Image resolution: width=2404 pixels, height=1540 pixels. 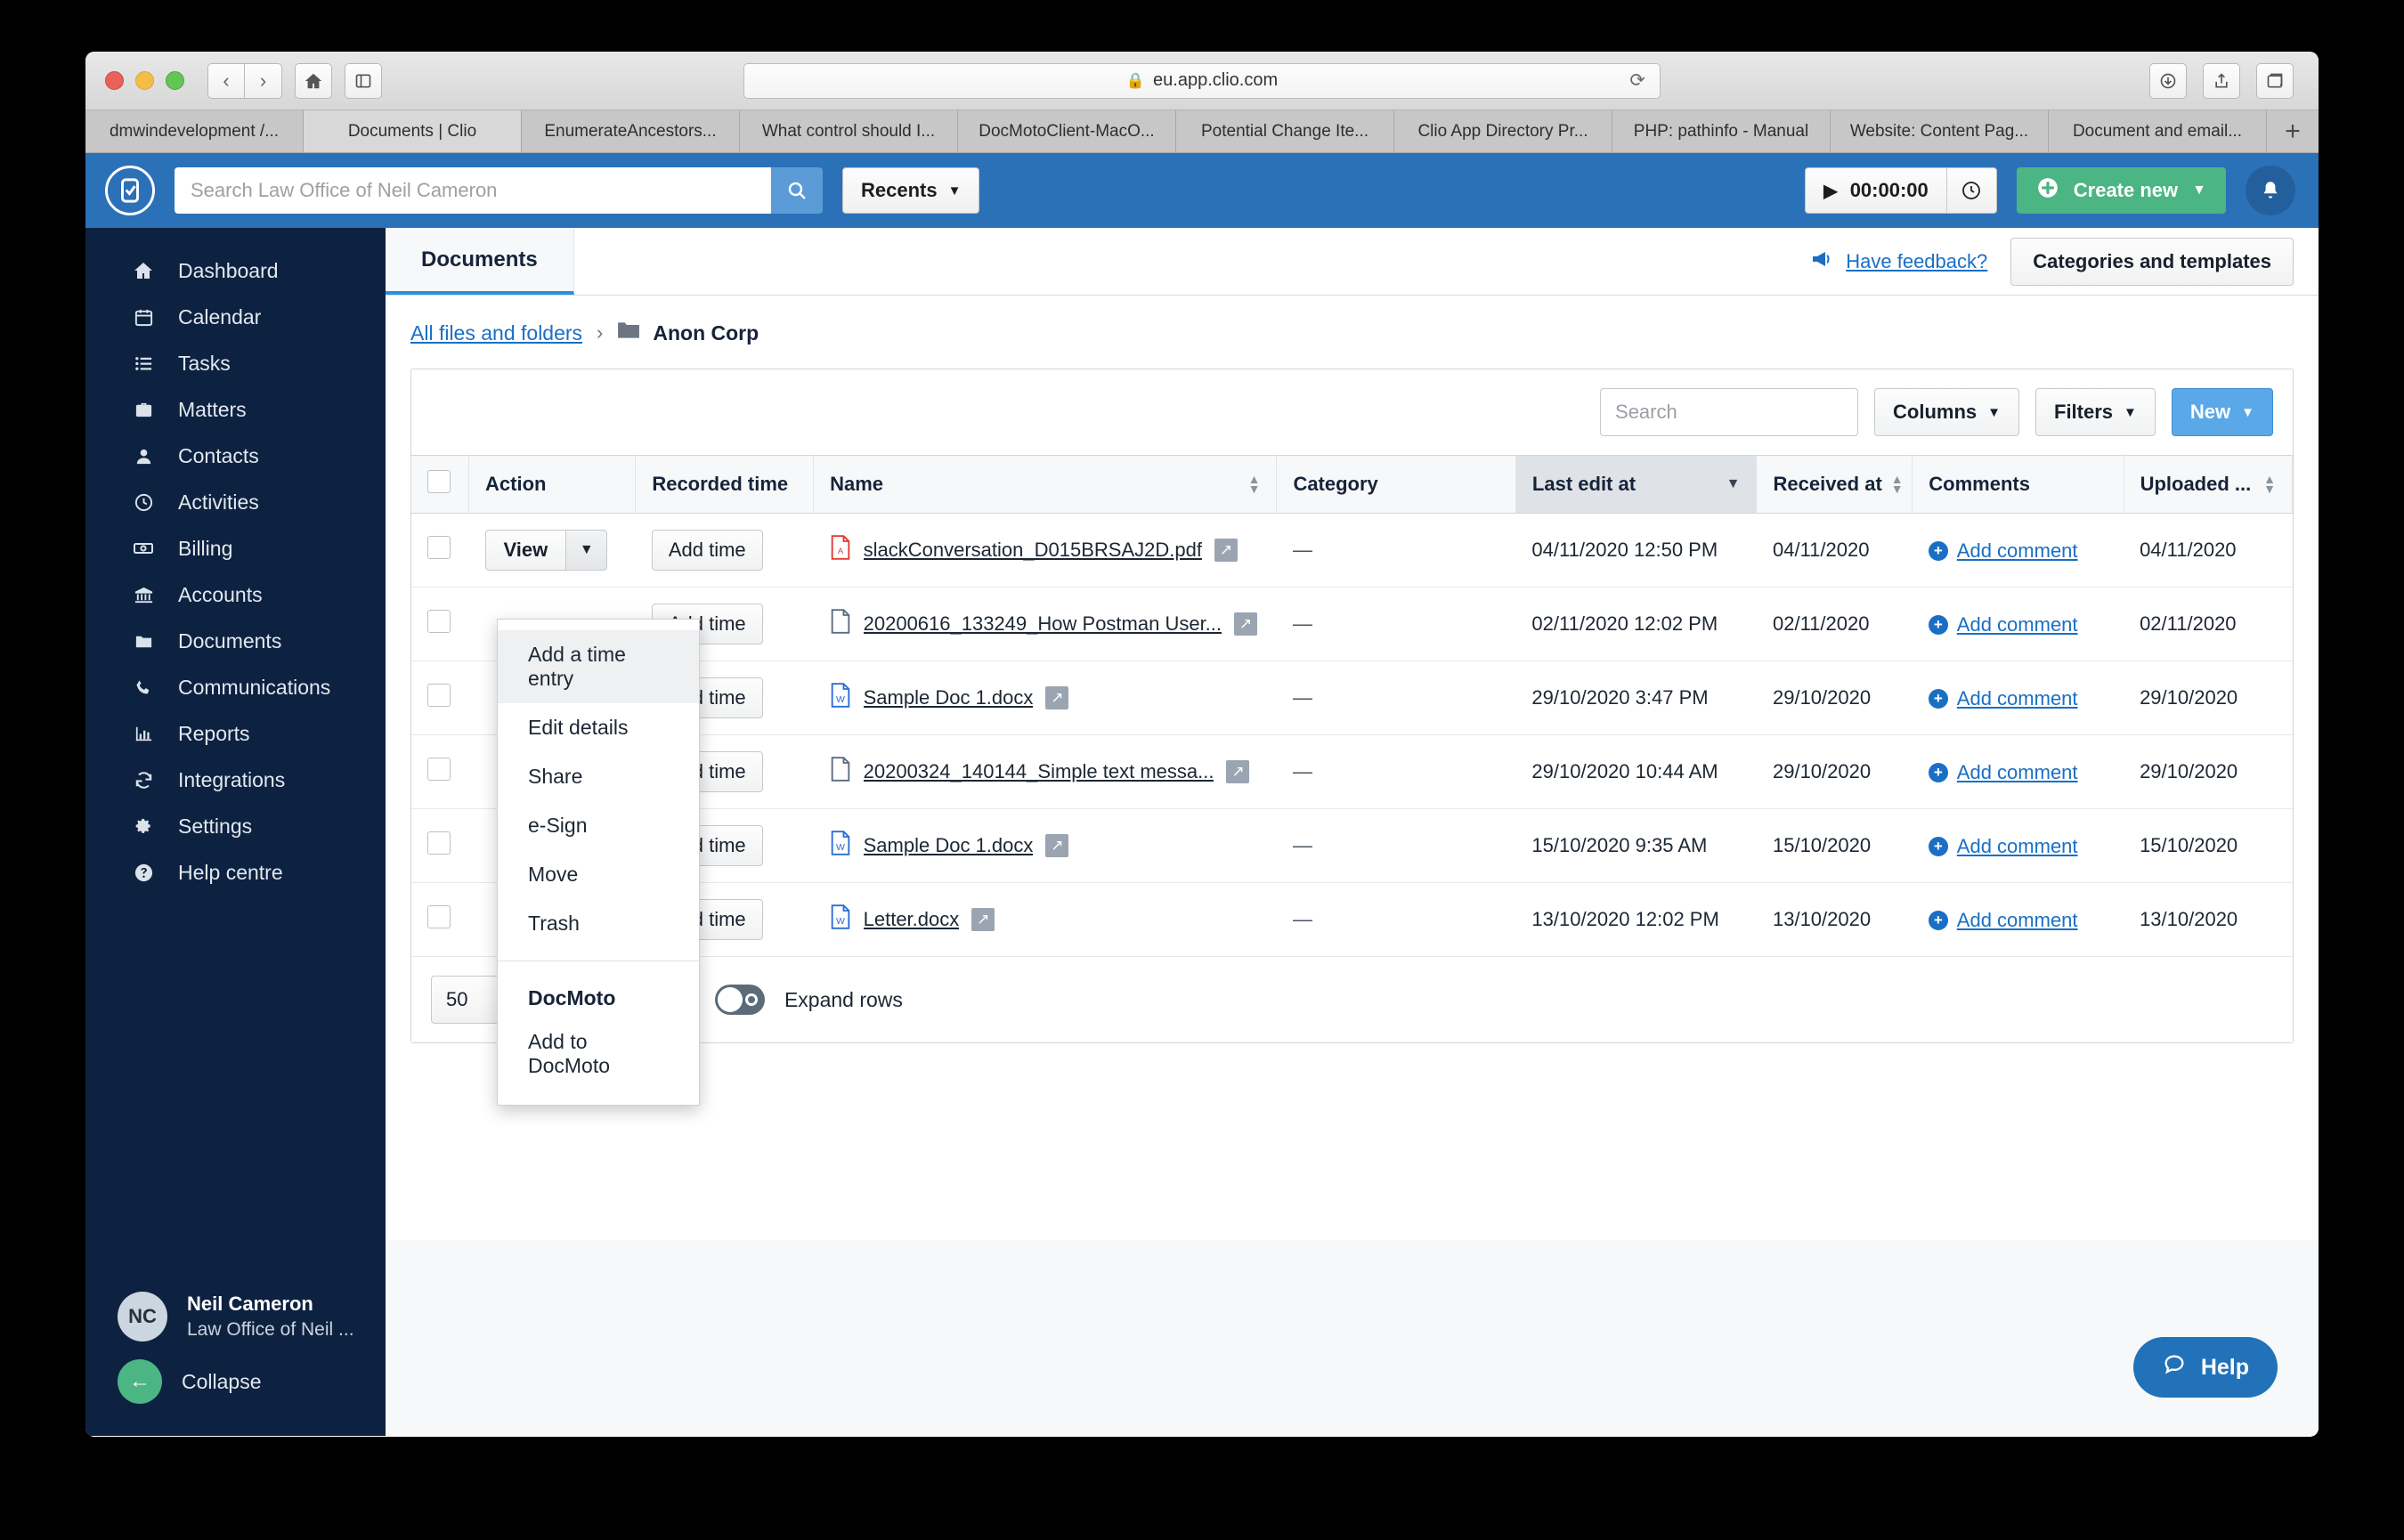 I want to click on sidebar-item-reports: Reports, so click(x=235, y=733).